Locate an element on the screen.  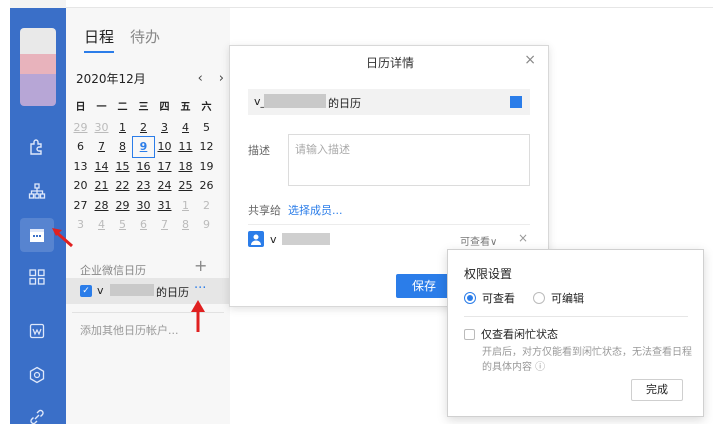
day-cell: 9 is located at coordinates (206, 225).